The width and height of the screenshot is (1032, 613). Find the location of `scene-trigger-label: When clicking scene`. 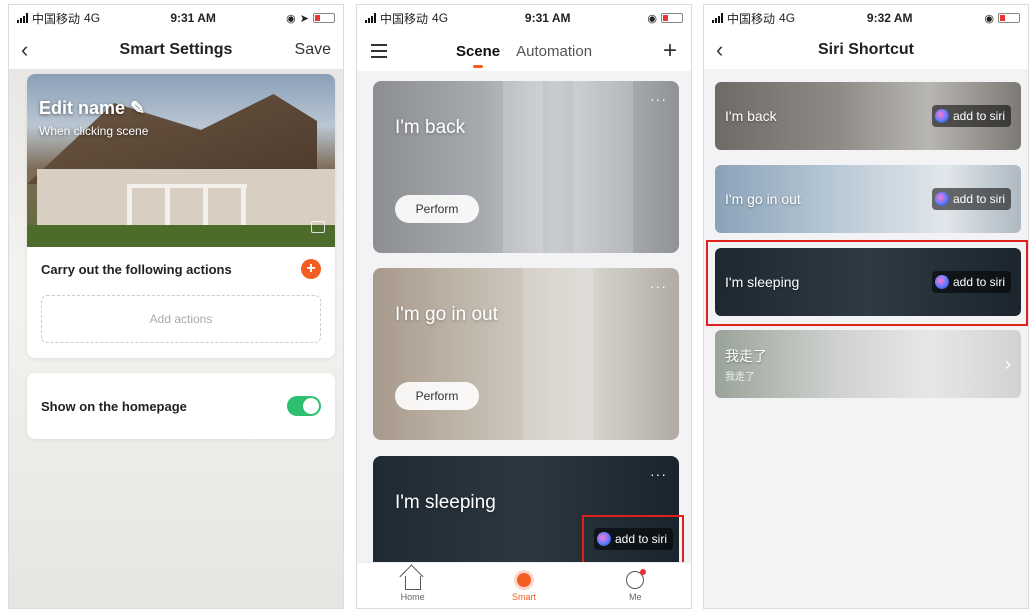

scene-trigger-label: When clicking scene is located at coordinates (94, 131).